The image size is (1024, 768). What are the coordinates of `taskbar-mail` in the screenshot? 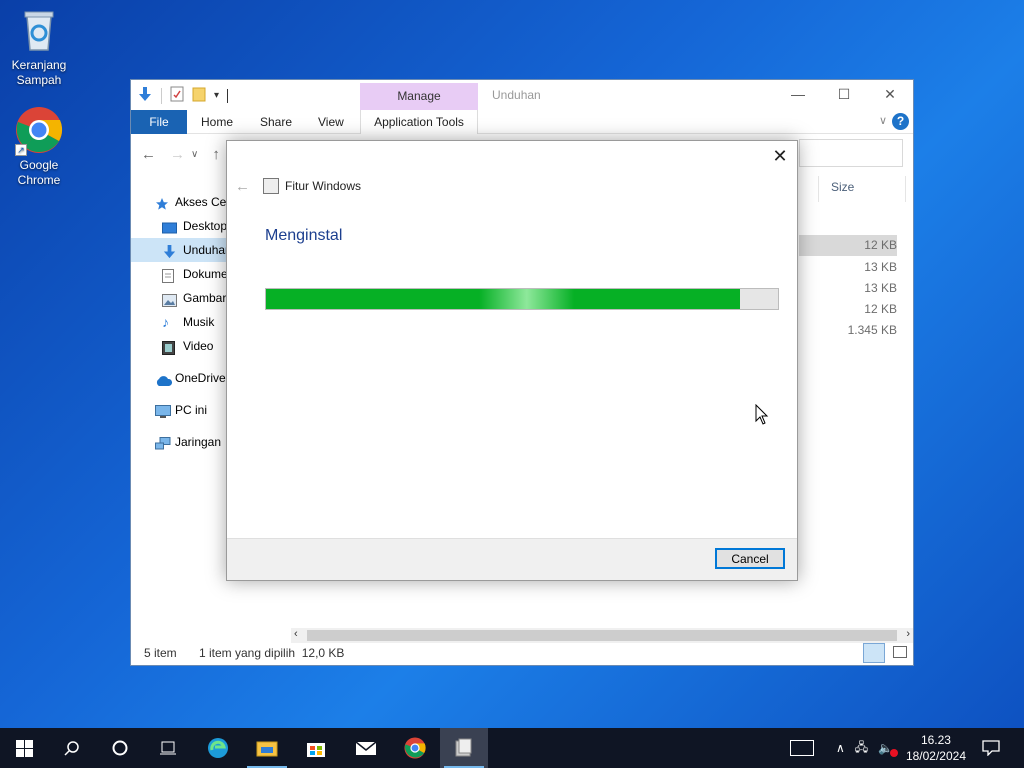 It's located at (366, 748).